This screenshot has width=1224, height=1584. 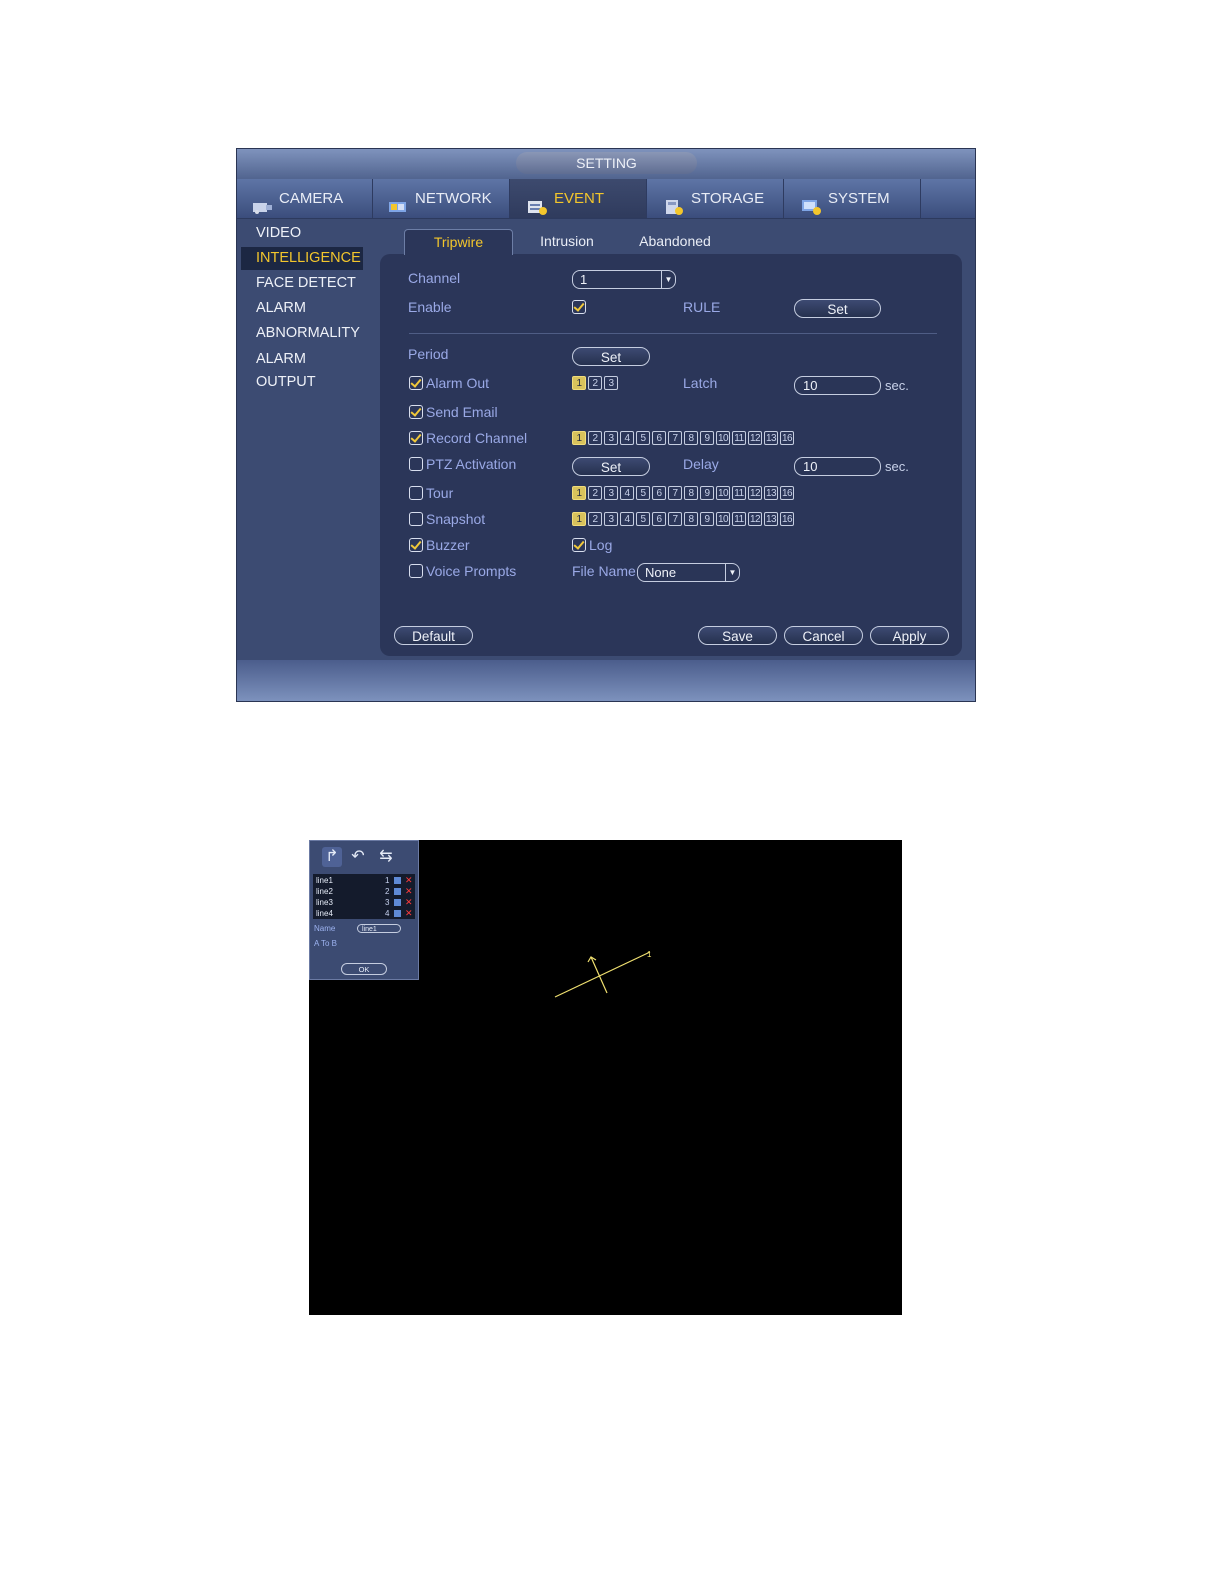 What do you see at coordinates (416, 519) in the screenshot?
I see `snapshot-checkbox` at bounding box center [416, 519].